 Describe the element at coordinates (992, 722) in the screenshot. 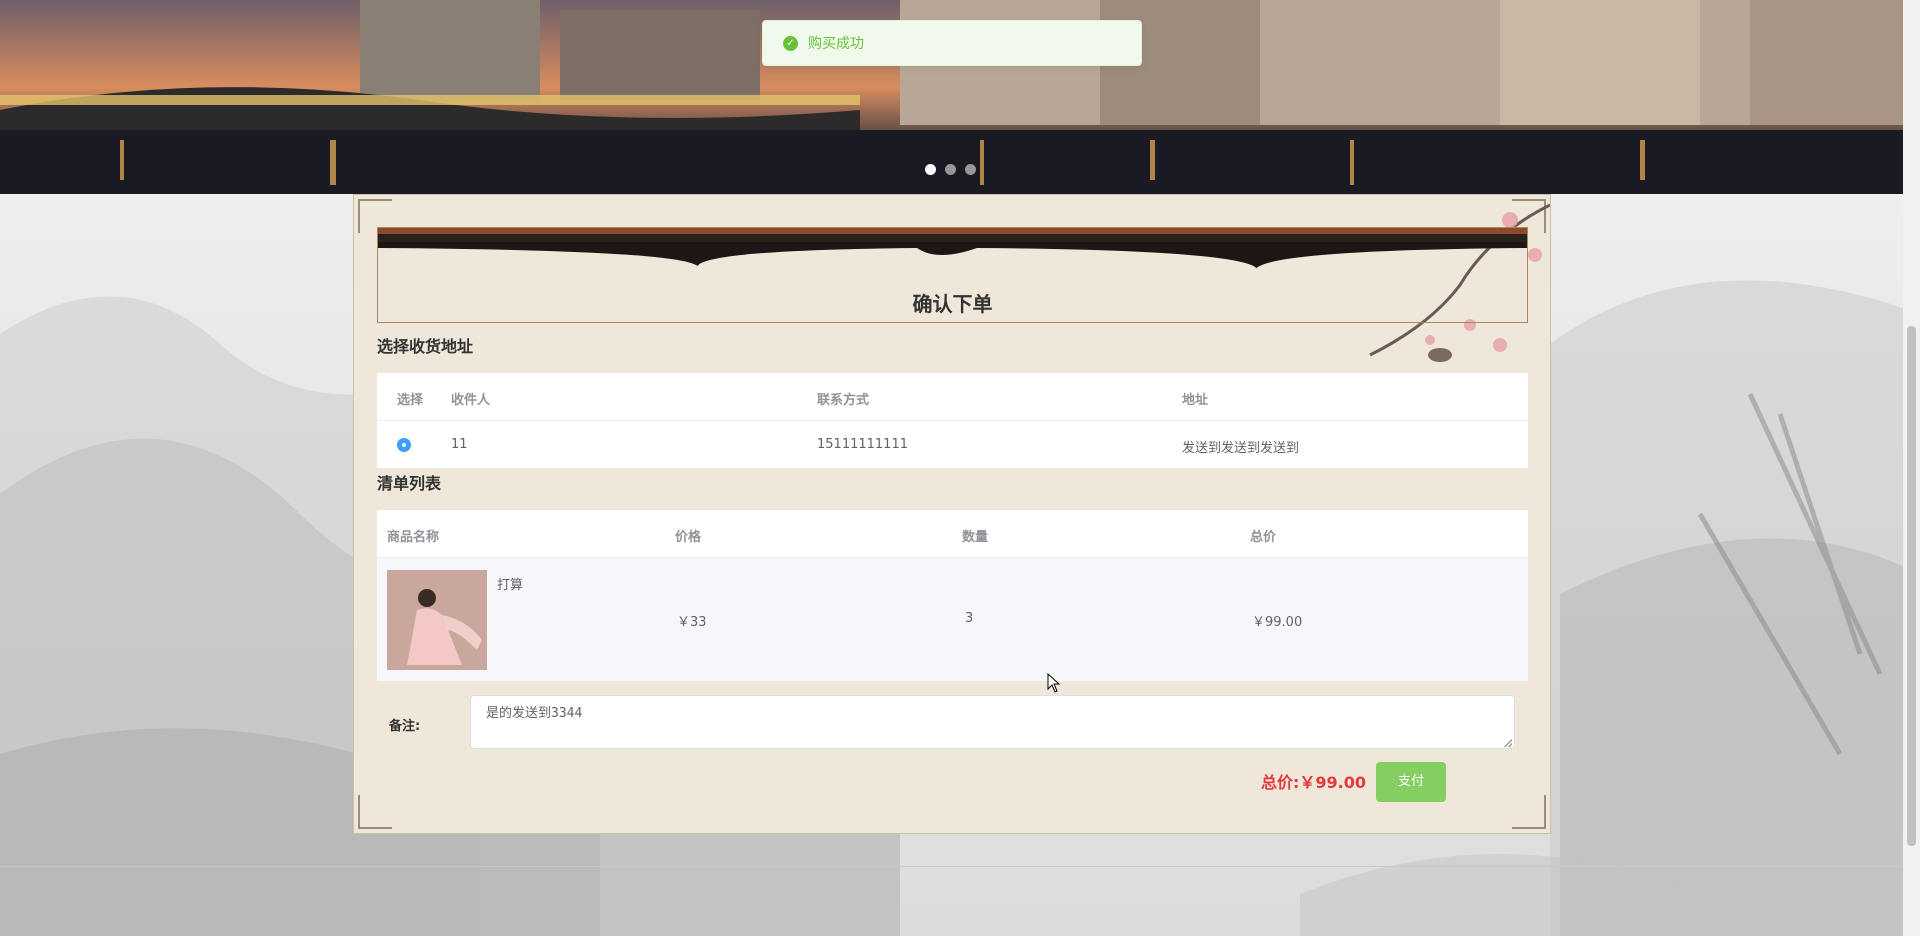

I see `note-textarea: 是的发送到3344` at that location.